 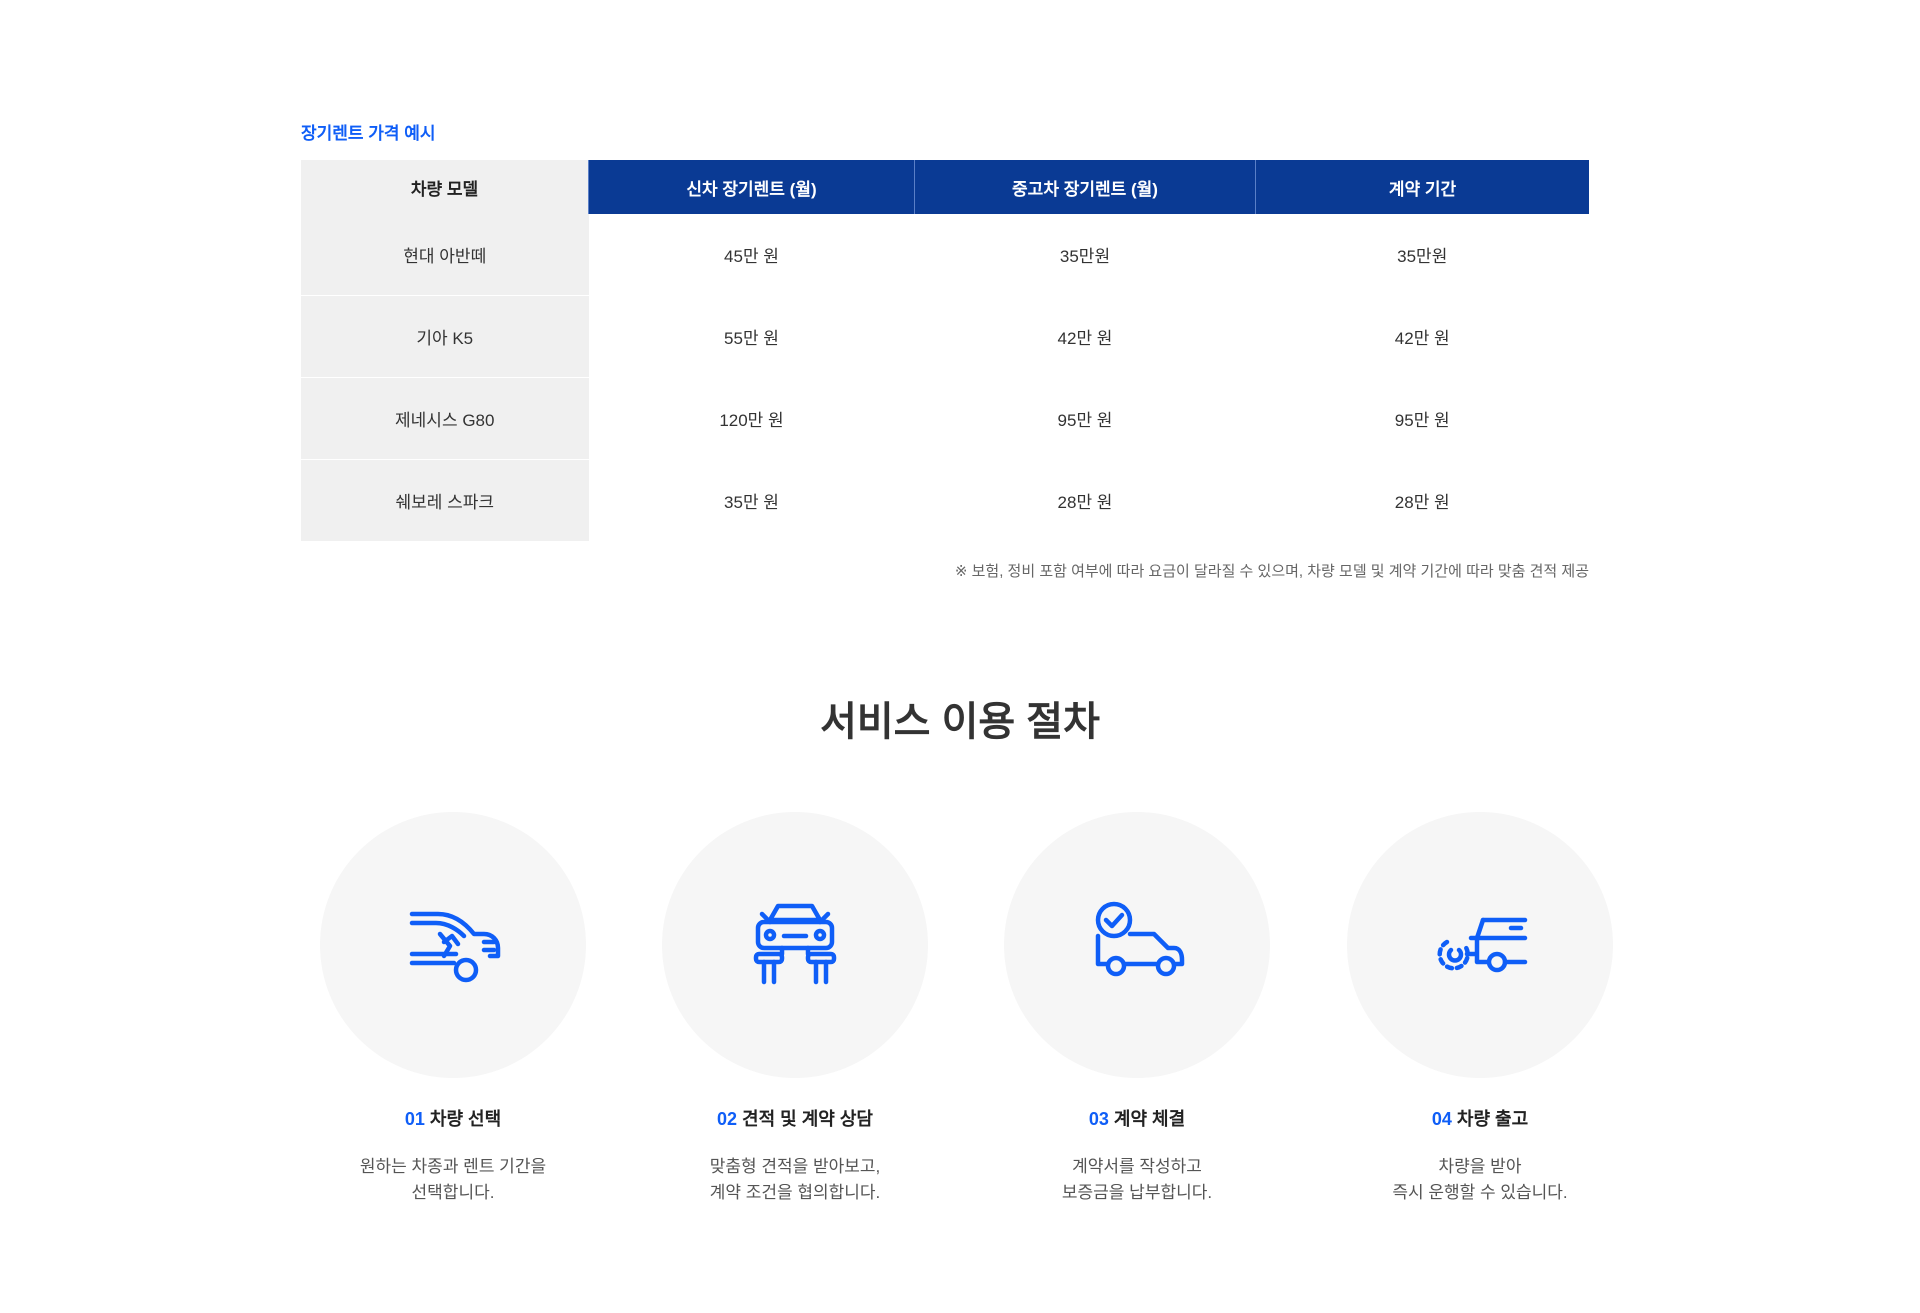 What do you see at coordinates (445, 500) in the screenshot?
I see `cell-model: 쉐보레 스파크` at bounding box center [445, 500].